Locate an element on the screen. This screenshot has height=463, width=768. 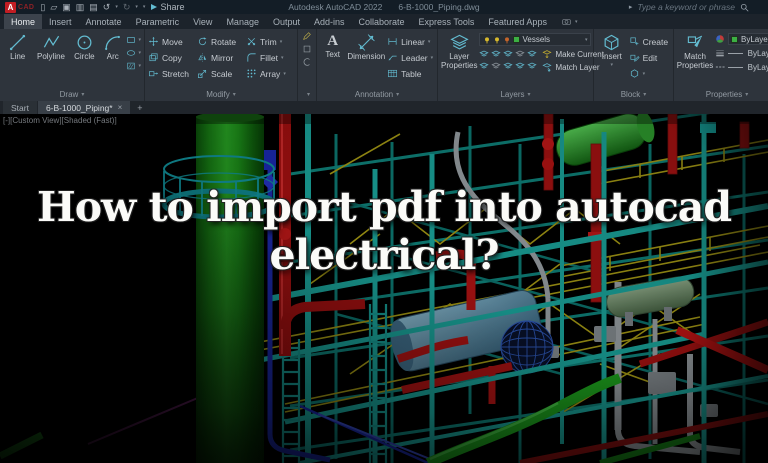
arc-tool: Arc is located at coordinates (112, 46).